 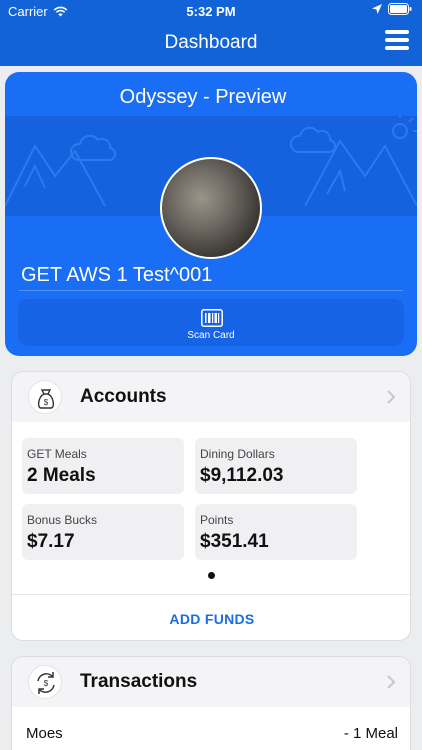 What do you see at coordinates (212, 318) in the screenshot?
I see `barcode-icon` at bounding box center [212, 318].